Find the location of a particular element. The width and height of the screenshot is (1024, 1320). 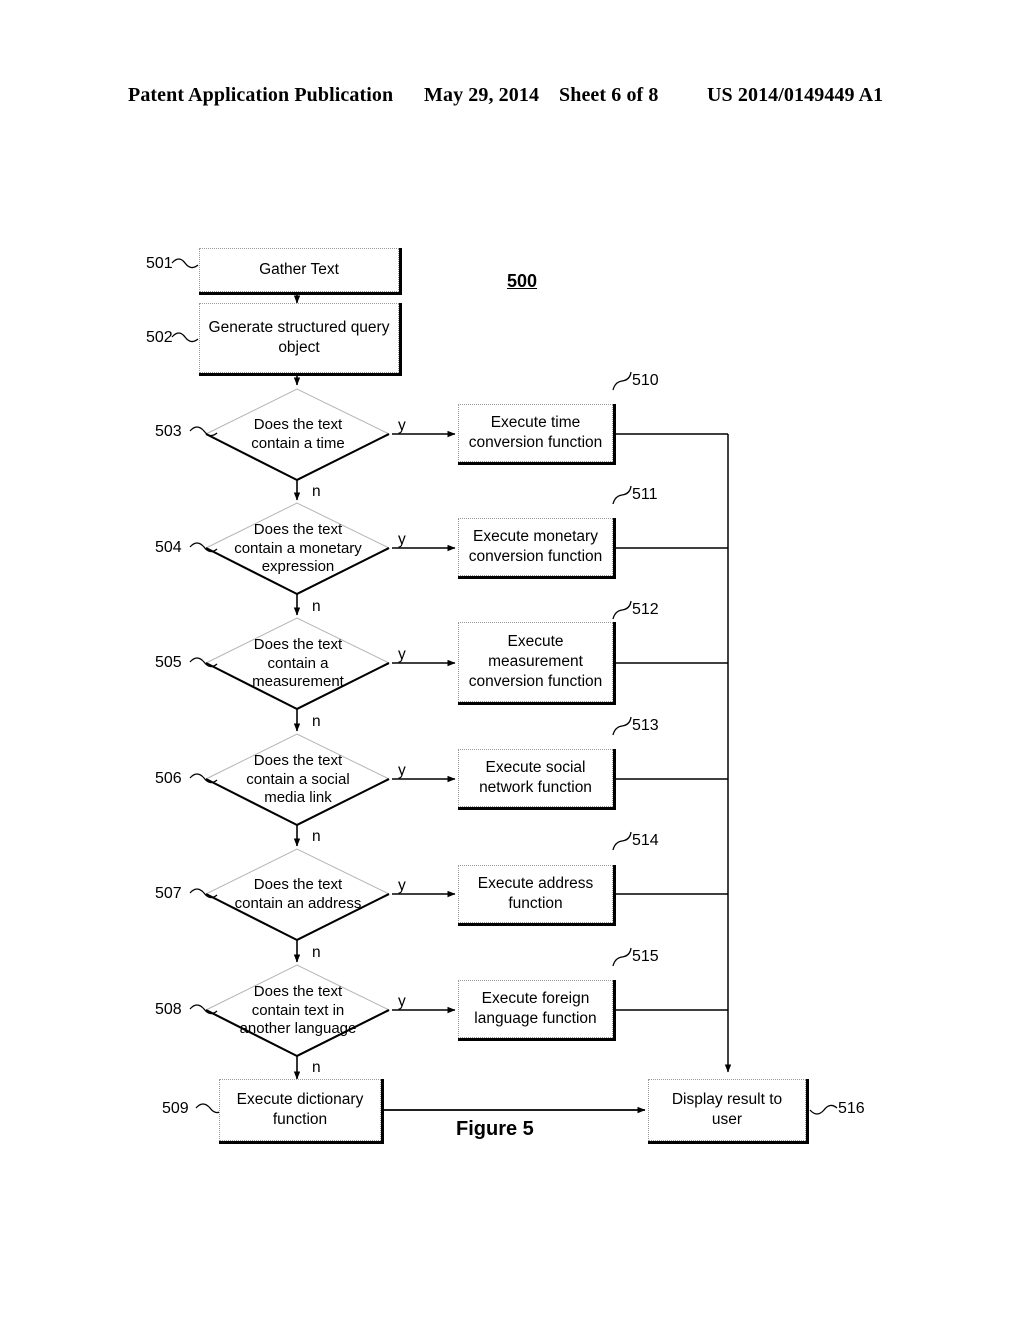

function-node-social-network-label: Execute social network function is located at coordinates (535, 777).